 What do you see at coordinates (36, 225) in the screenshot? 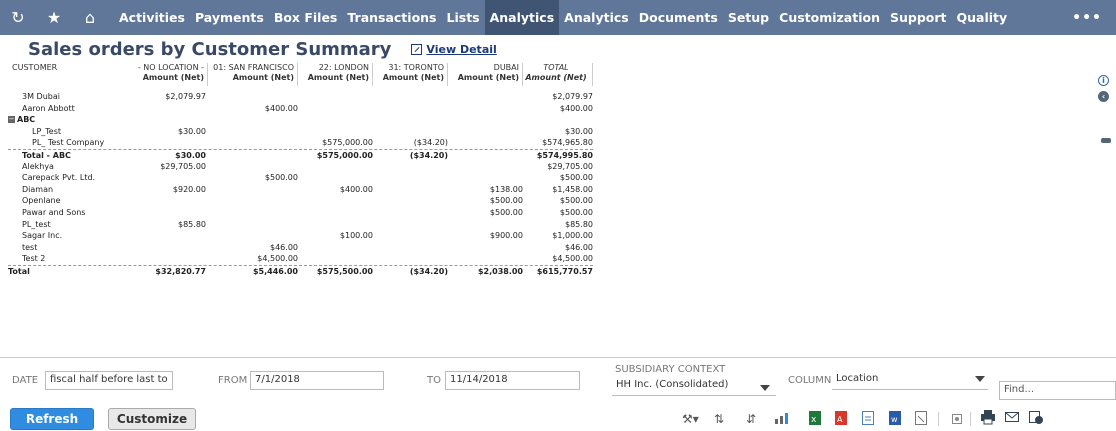
I see `row-label: PL_test` at bounding box center [36, 225].